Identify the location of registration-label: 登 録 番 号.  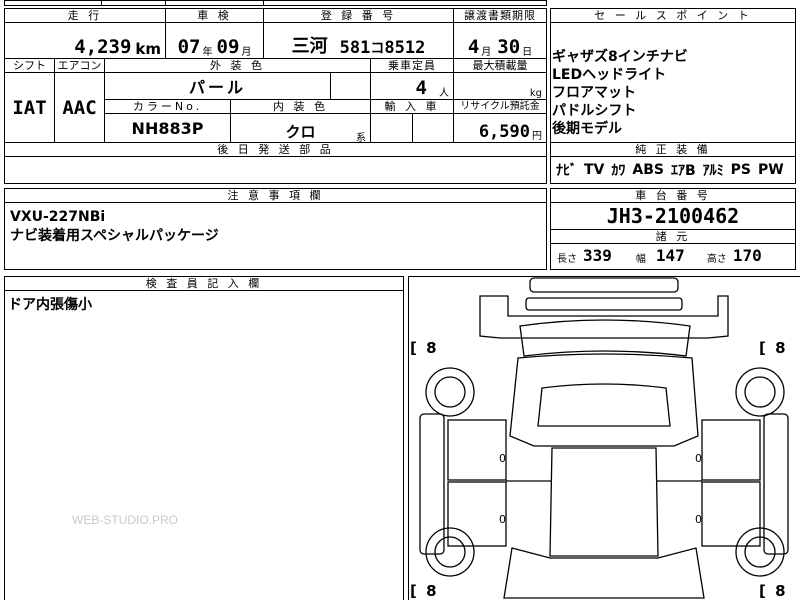
(358, 15).